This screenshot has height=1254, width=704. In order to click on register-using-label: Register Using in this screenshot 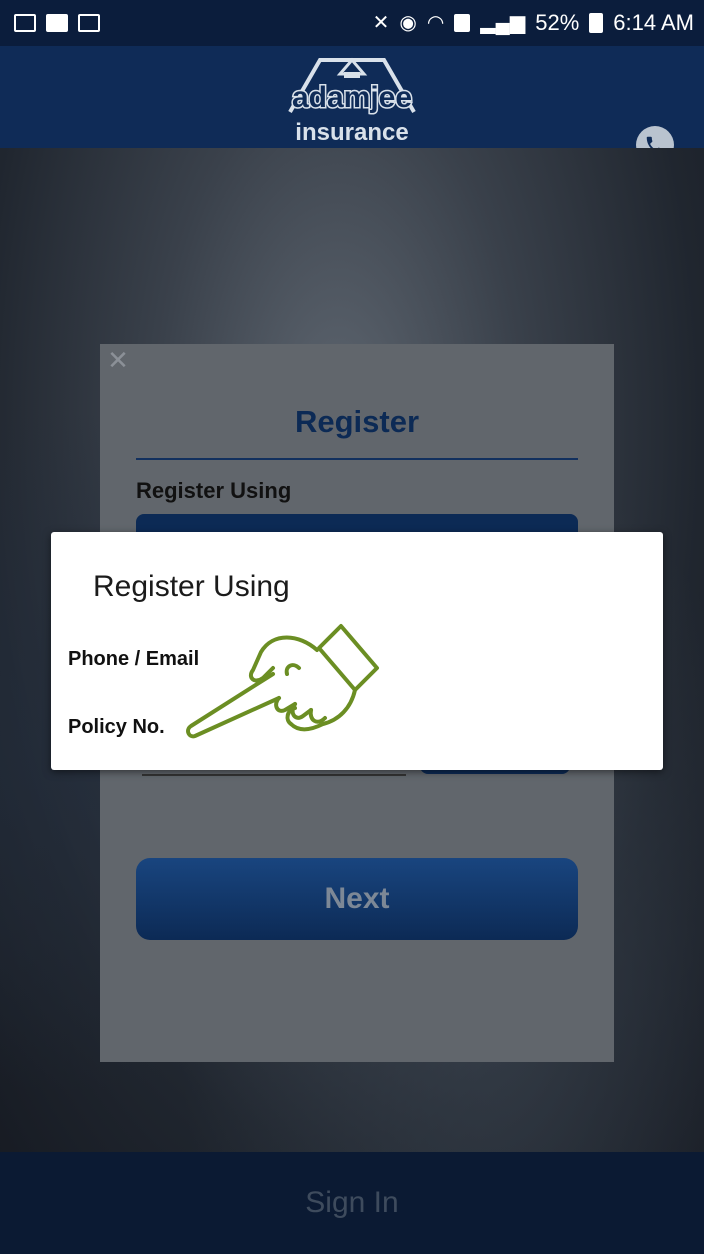, I will do `click(214, 490)`.